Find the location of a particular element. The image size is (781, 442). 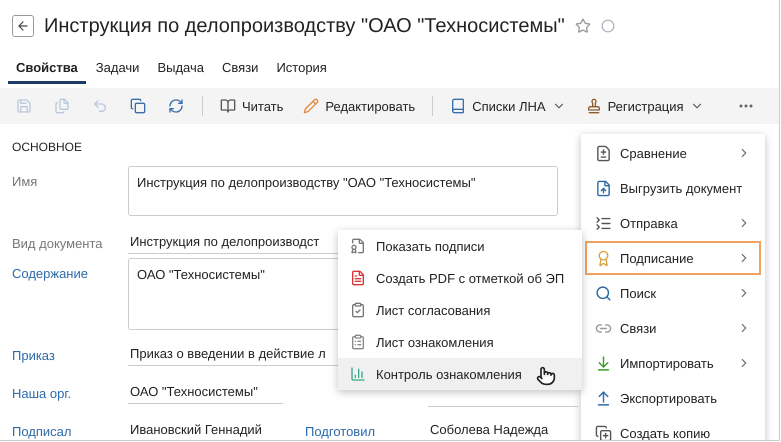

menu-item: Контроль ознакомления is located at coordinates (460, 374).